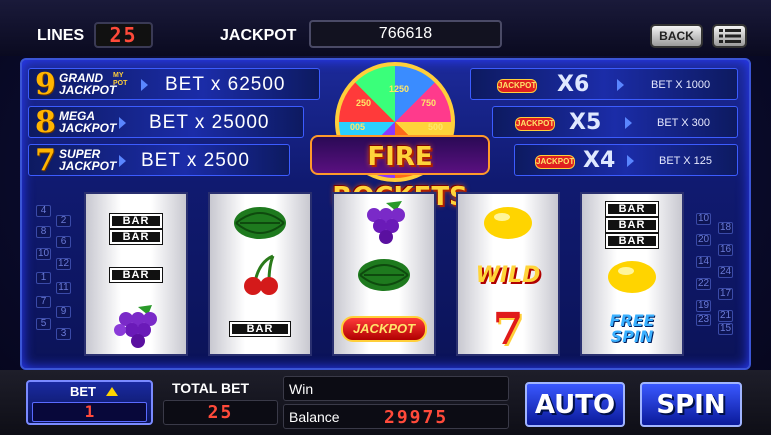 The width and height of the screenshot is (771, 435). What do you see at coordinates (436, 127) in the screenshot?
I see `wheel-value-500: 500` at bounding box center [436, 127].